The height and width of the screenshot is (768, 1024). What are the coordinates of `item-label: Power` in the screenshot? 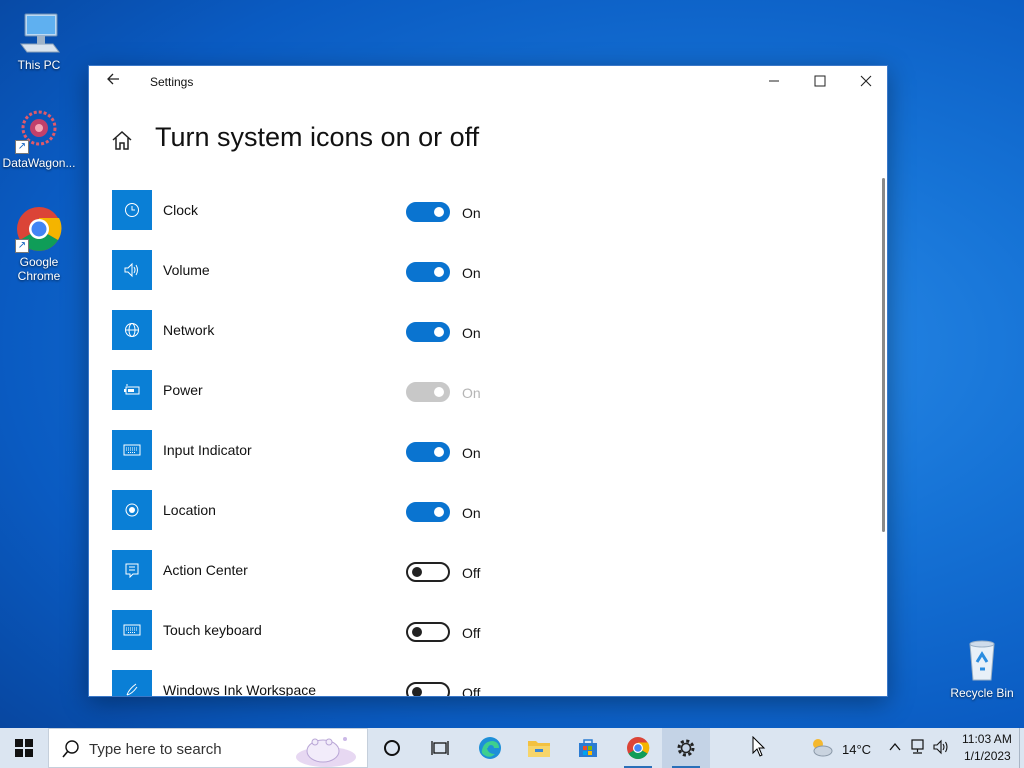 It's located at (183, 390).